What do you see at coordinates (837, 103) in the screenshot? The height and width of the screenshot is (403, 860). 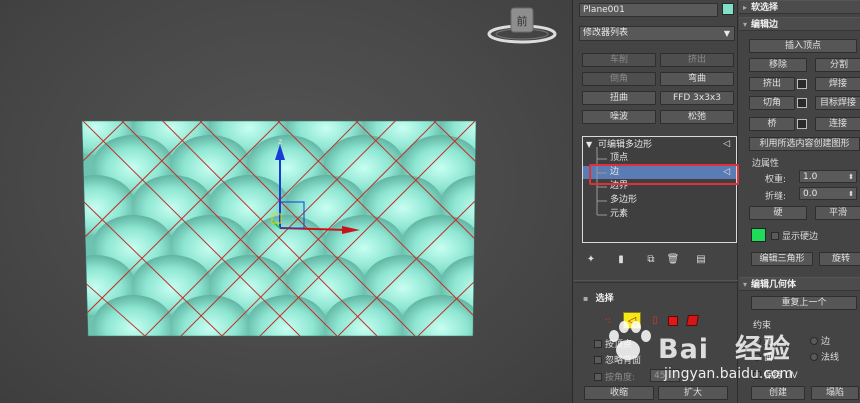 I see `target-weld-button: 目标焊接` at bounding box center [837, 103].